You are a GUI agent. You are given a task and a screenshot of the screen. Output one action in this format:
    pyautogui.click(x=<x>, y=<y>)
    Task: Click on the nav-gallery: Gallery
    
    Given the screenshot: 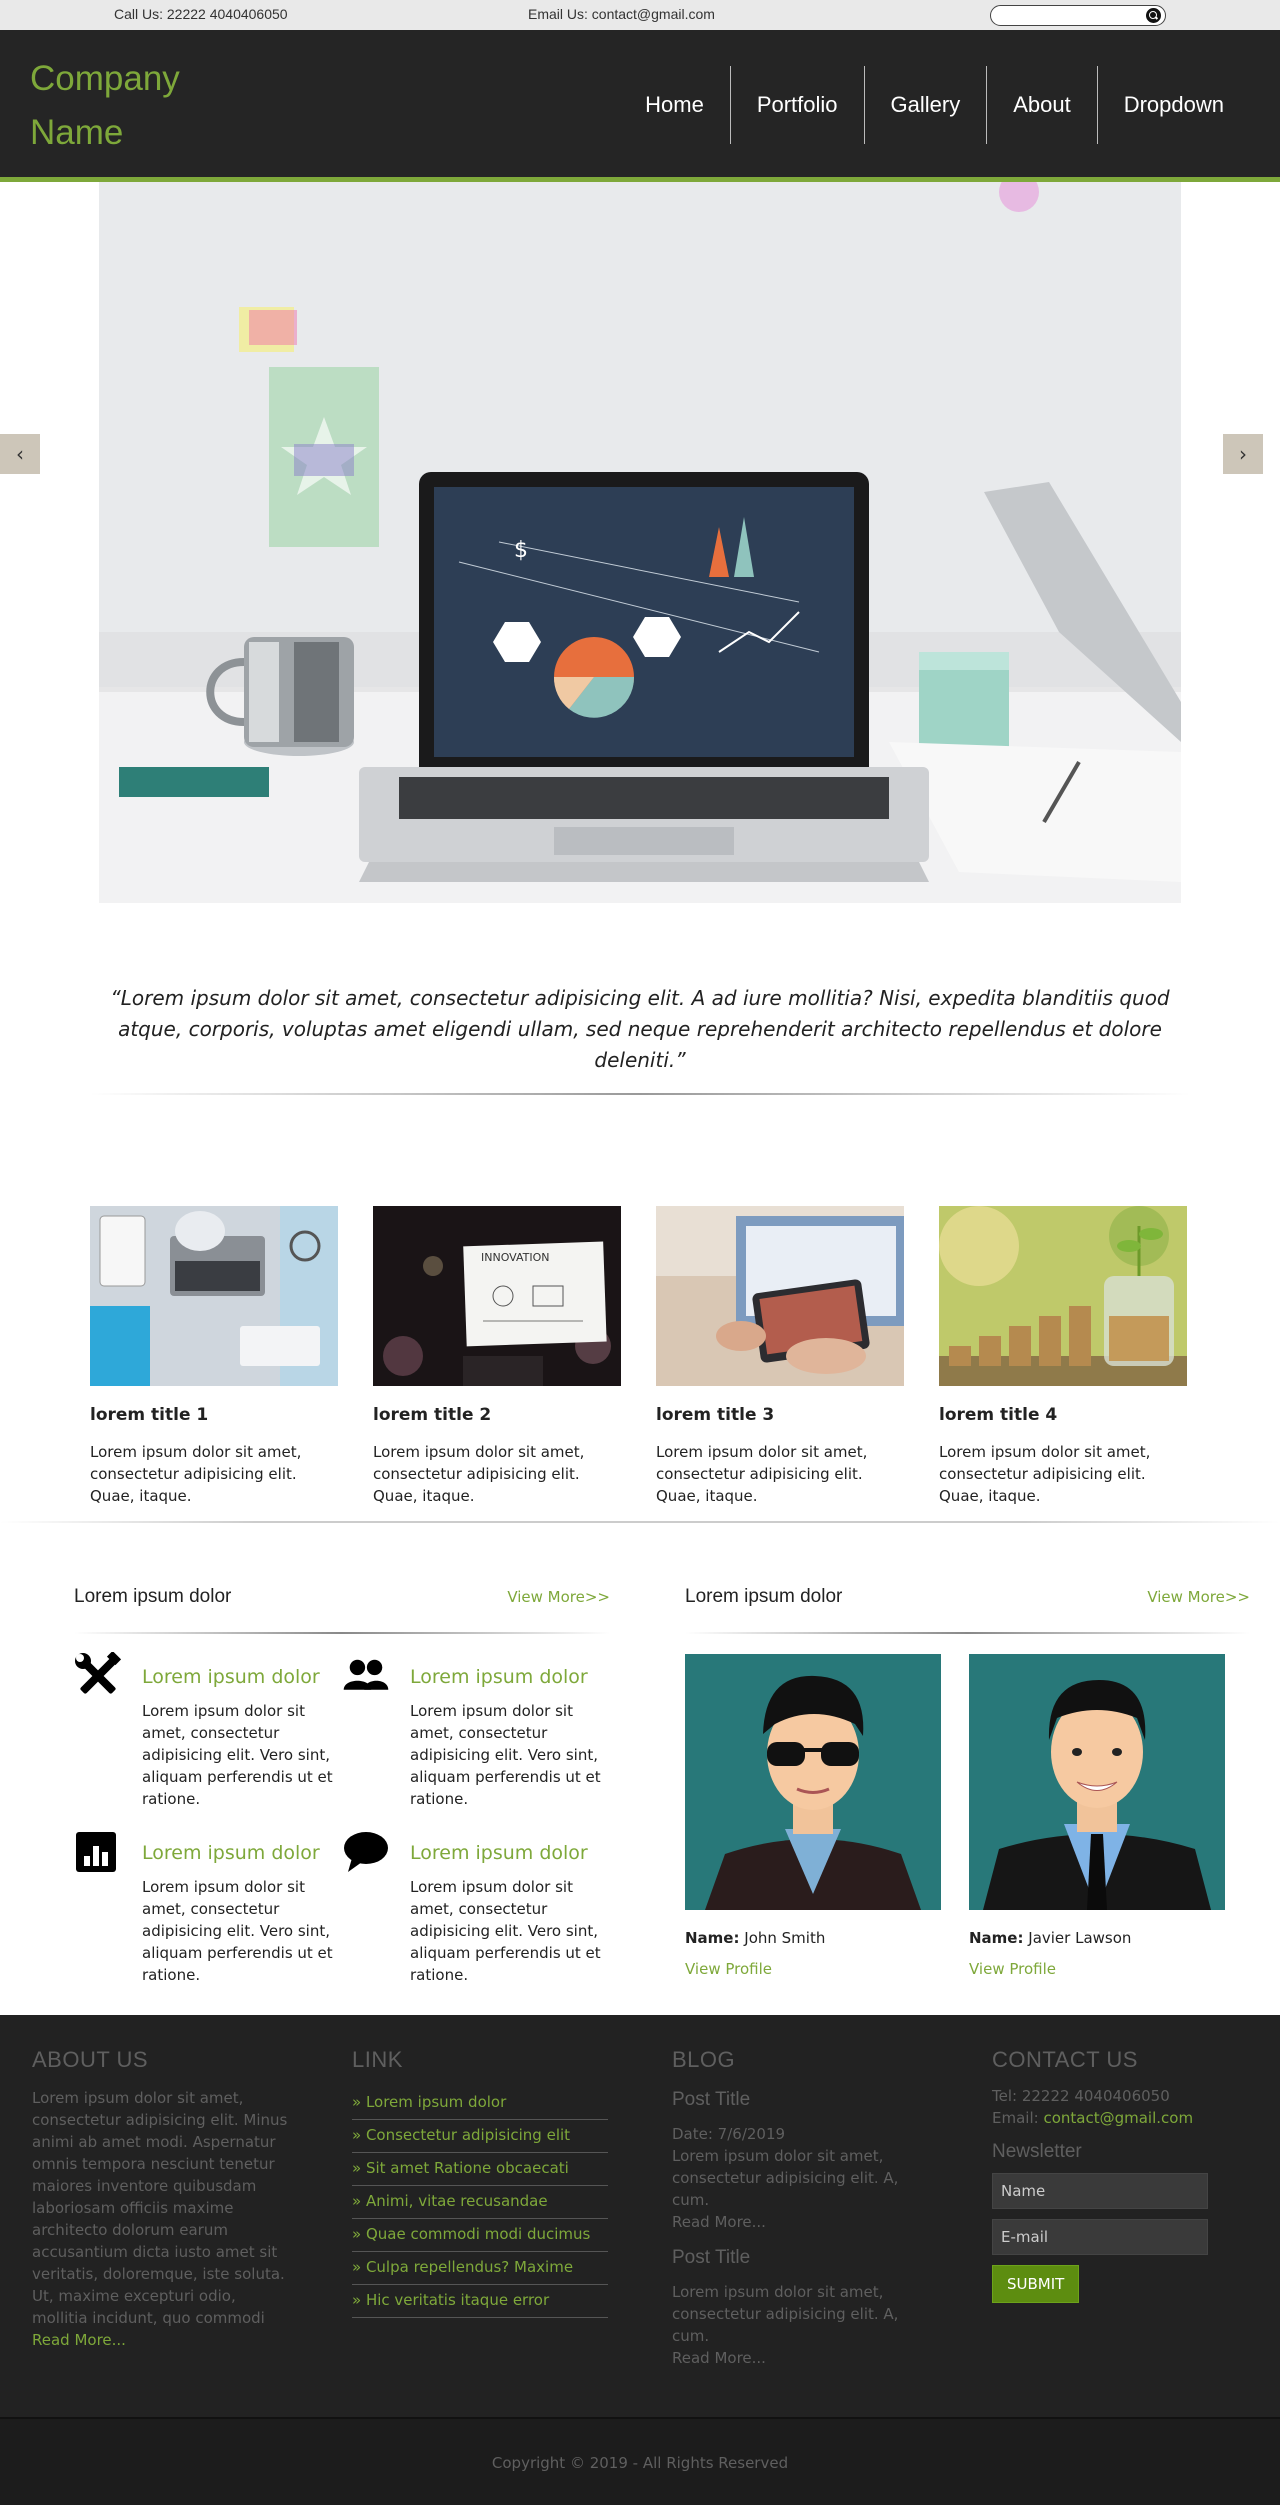 What is the action you would take?
    pyautogui.click(x=925, y=105)
    